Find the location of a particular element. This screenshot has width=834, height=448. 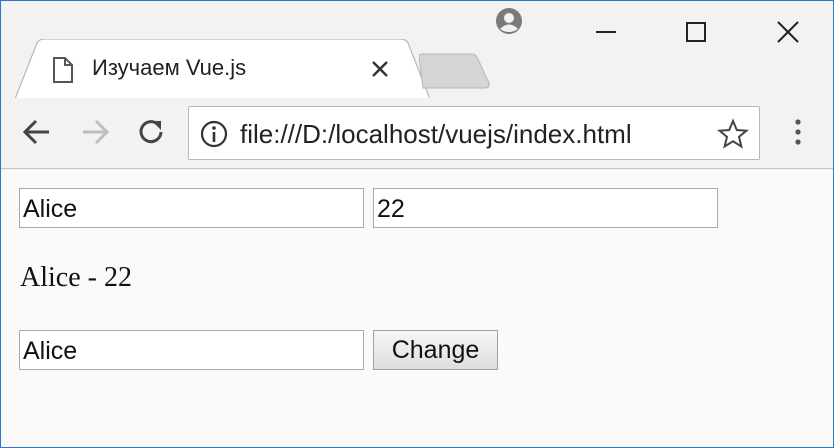

minimize-icon is located at coordinates (606, 32).